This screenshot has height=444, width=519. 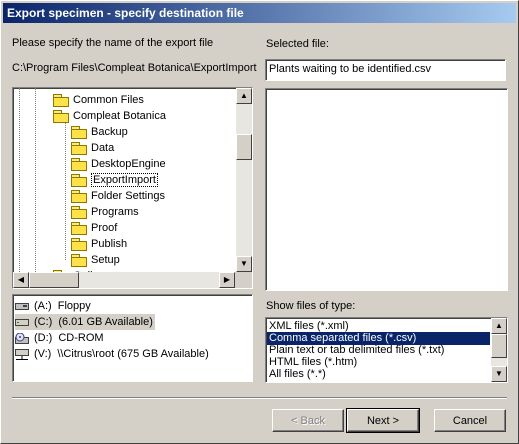 What do you see at coordinates (22, 306) in the screenshot?
I see `floppy-icon` at bounding box center [22, 306].